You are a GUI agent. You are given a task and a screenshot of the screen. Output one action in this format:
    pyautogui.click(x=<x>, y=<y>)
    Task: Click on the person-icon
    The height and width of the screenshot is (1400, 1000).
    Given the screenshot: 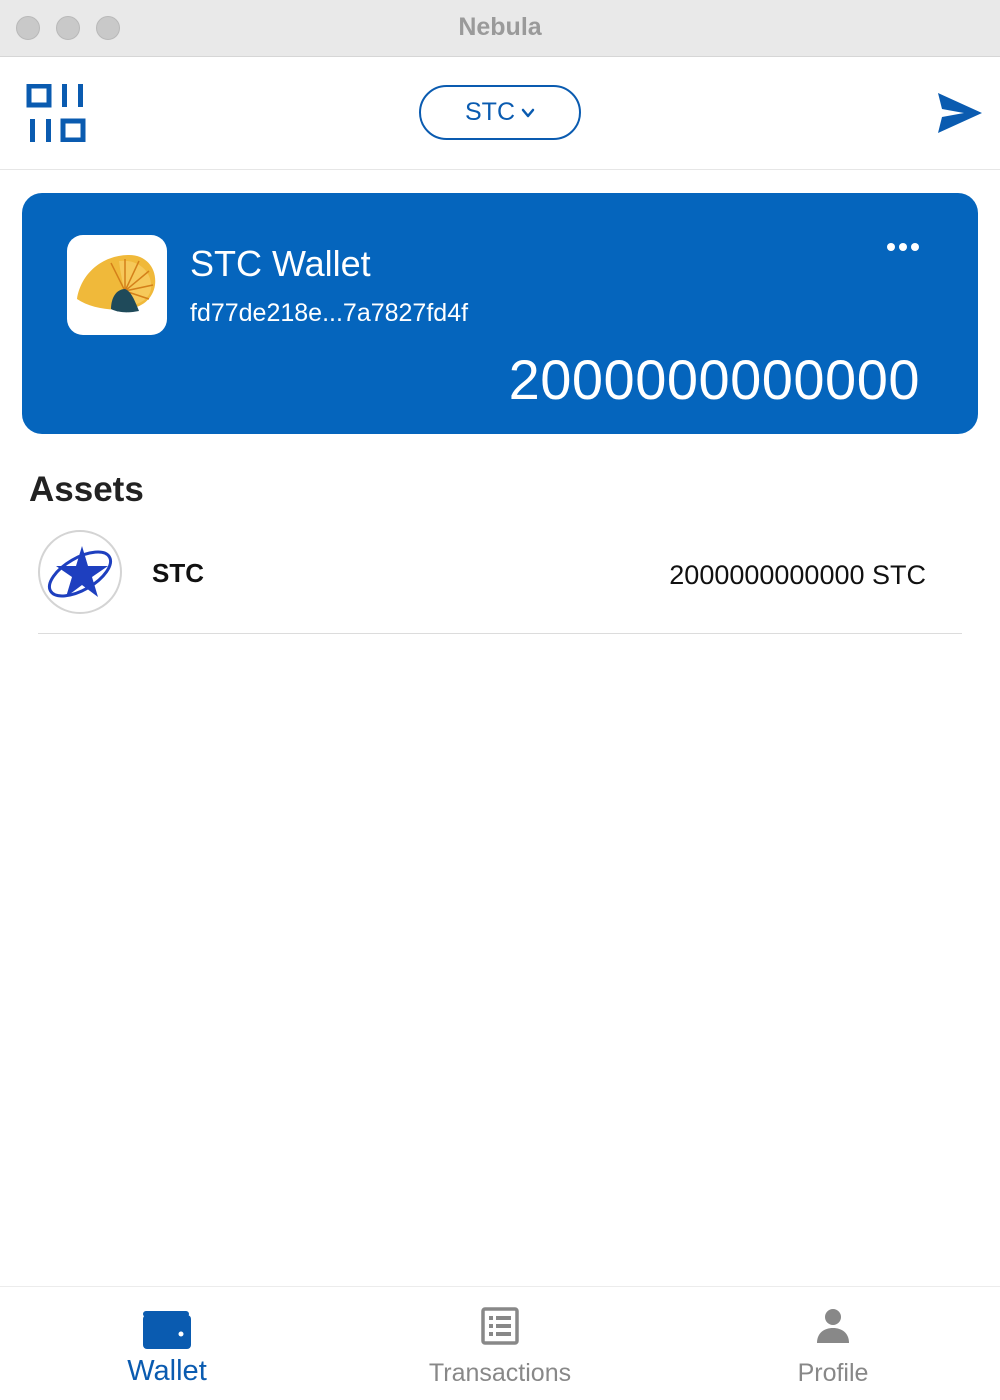 What is the action you would take?
    pyautogui.click(x=833, y=1326)
    